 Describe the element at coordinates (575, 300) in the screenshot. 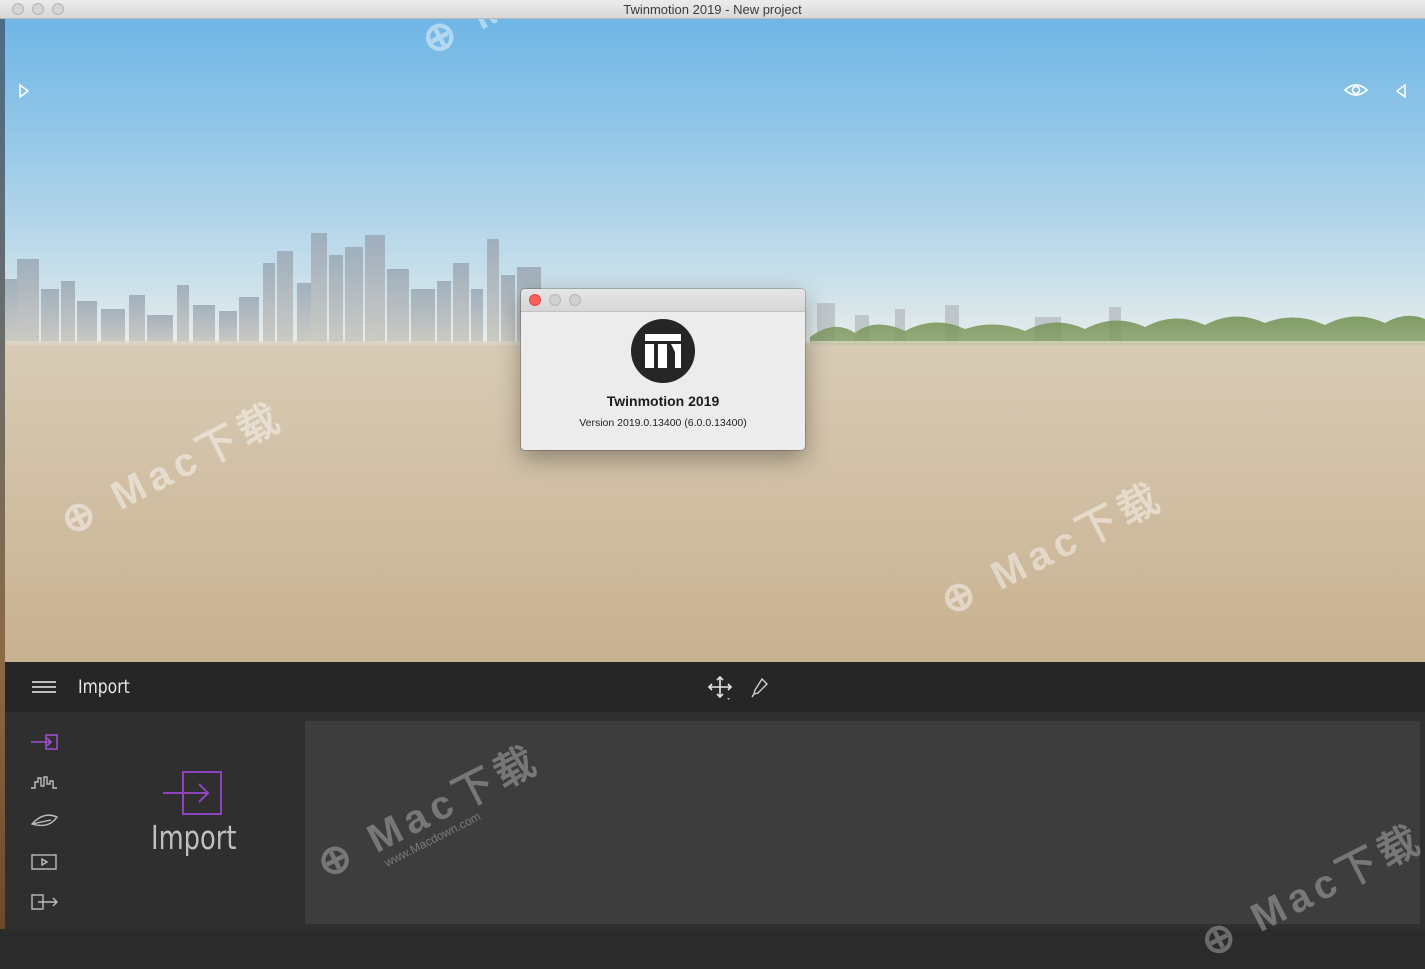

I see `dialog-zoom-button` at that location.